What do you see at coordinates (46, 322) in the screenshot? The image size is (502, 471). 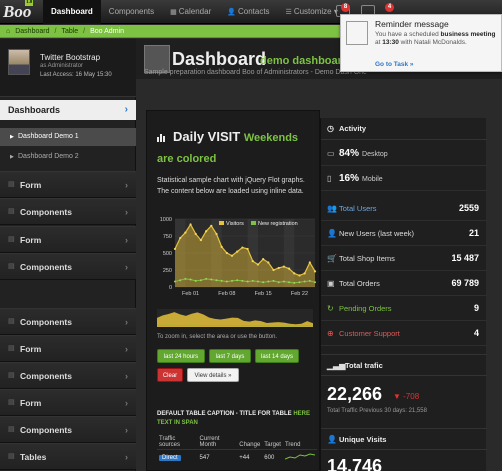 I see `sidebar-item-label: Components` at bounding box center [46, 322].